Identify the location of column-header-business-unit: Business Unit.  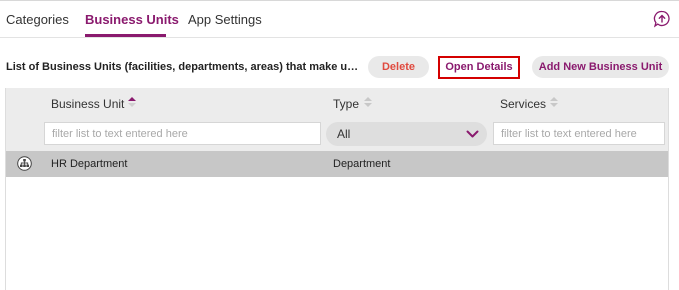
(87, 104).